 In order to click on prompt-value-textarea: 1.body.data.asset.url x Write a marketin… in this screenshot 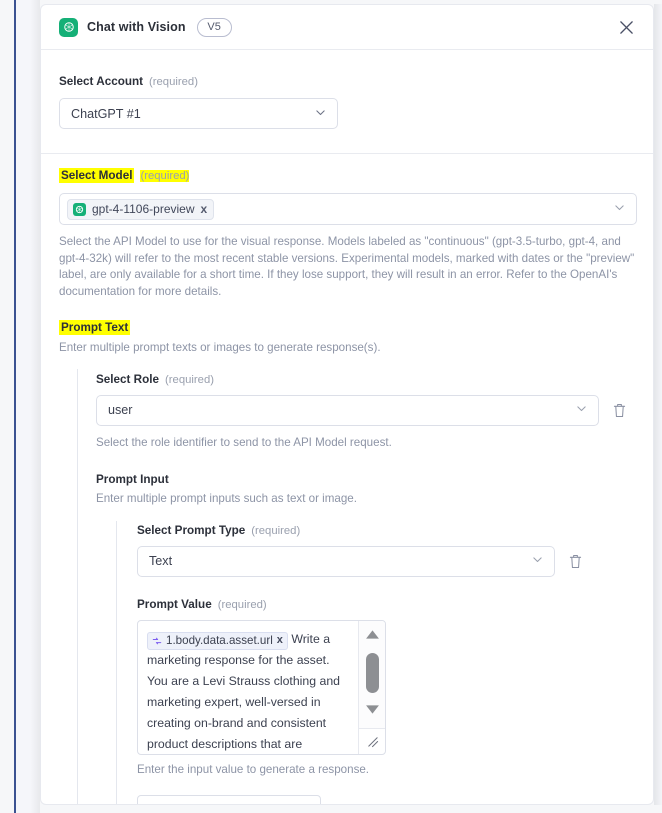, I will do `click(261, 687)`.